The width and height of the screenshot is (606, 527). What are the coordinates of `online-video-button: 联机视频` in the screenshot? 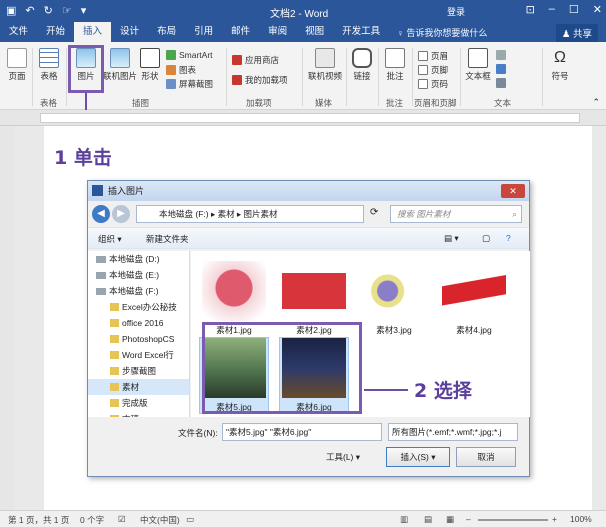 It's located at (325, 65).